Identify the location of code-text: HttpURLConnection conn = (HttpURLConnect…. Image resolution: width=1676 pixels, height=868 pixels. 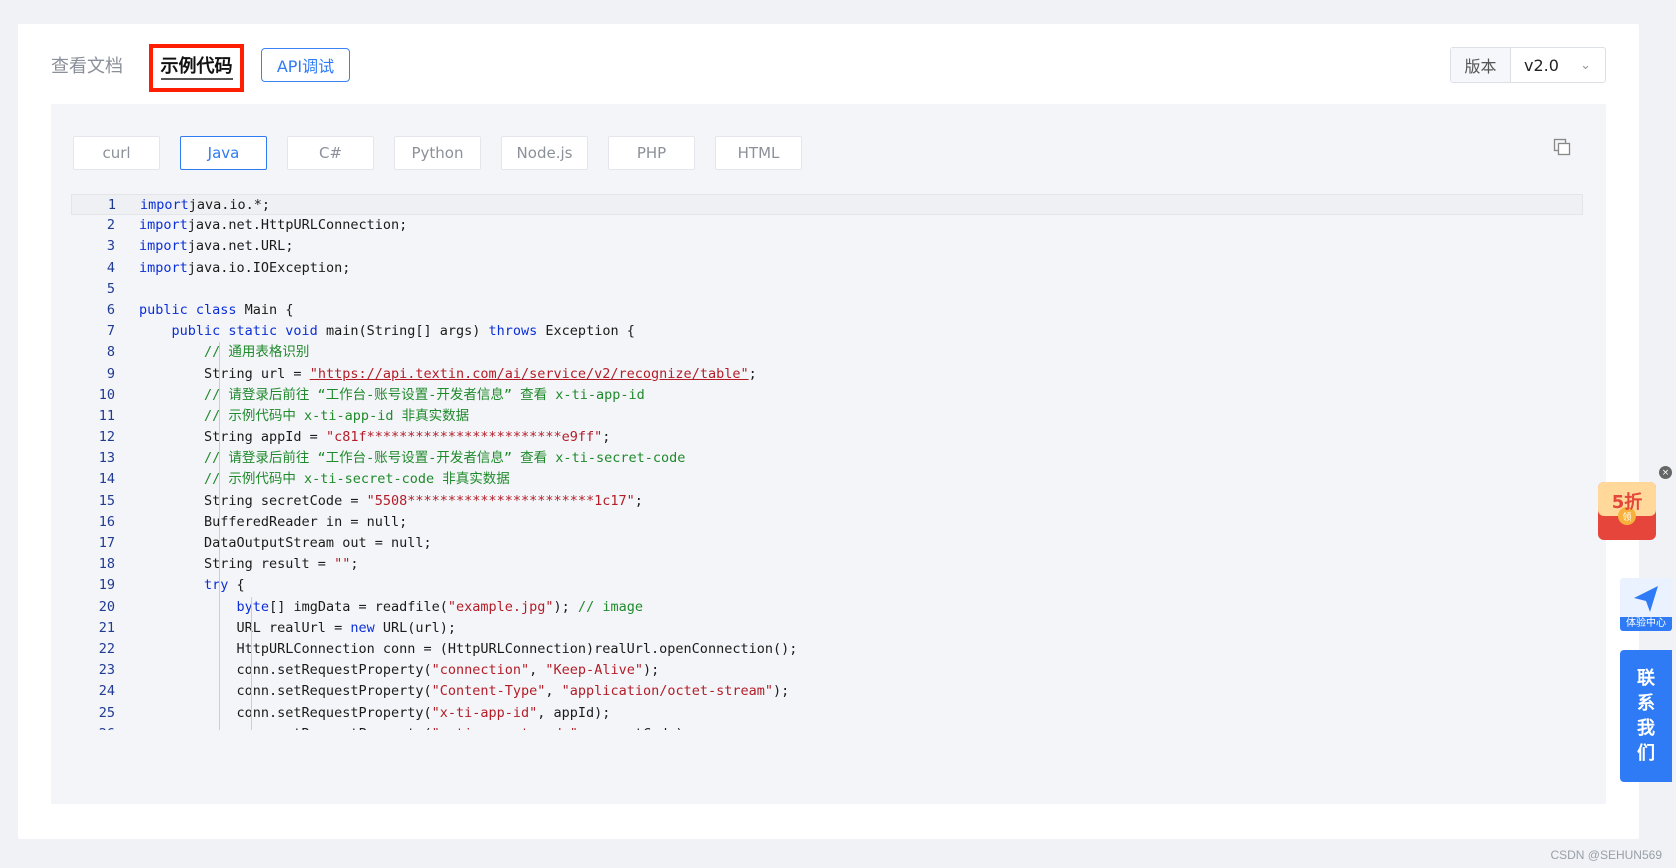
(456, 649).